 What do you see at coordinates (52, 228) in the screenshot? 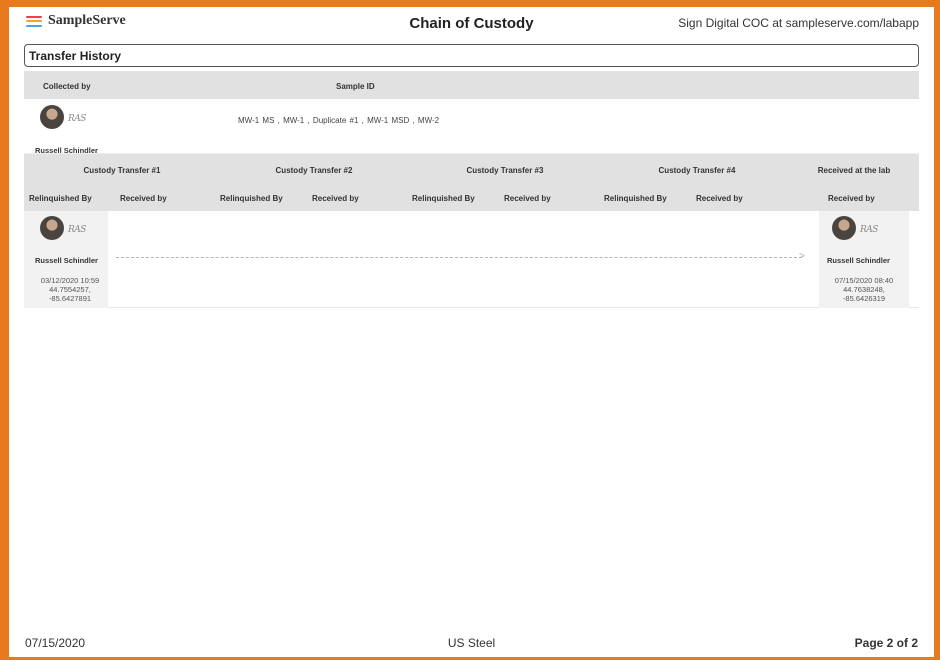
I see `relinquisher-avatar` at bounding box center [52, 228].